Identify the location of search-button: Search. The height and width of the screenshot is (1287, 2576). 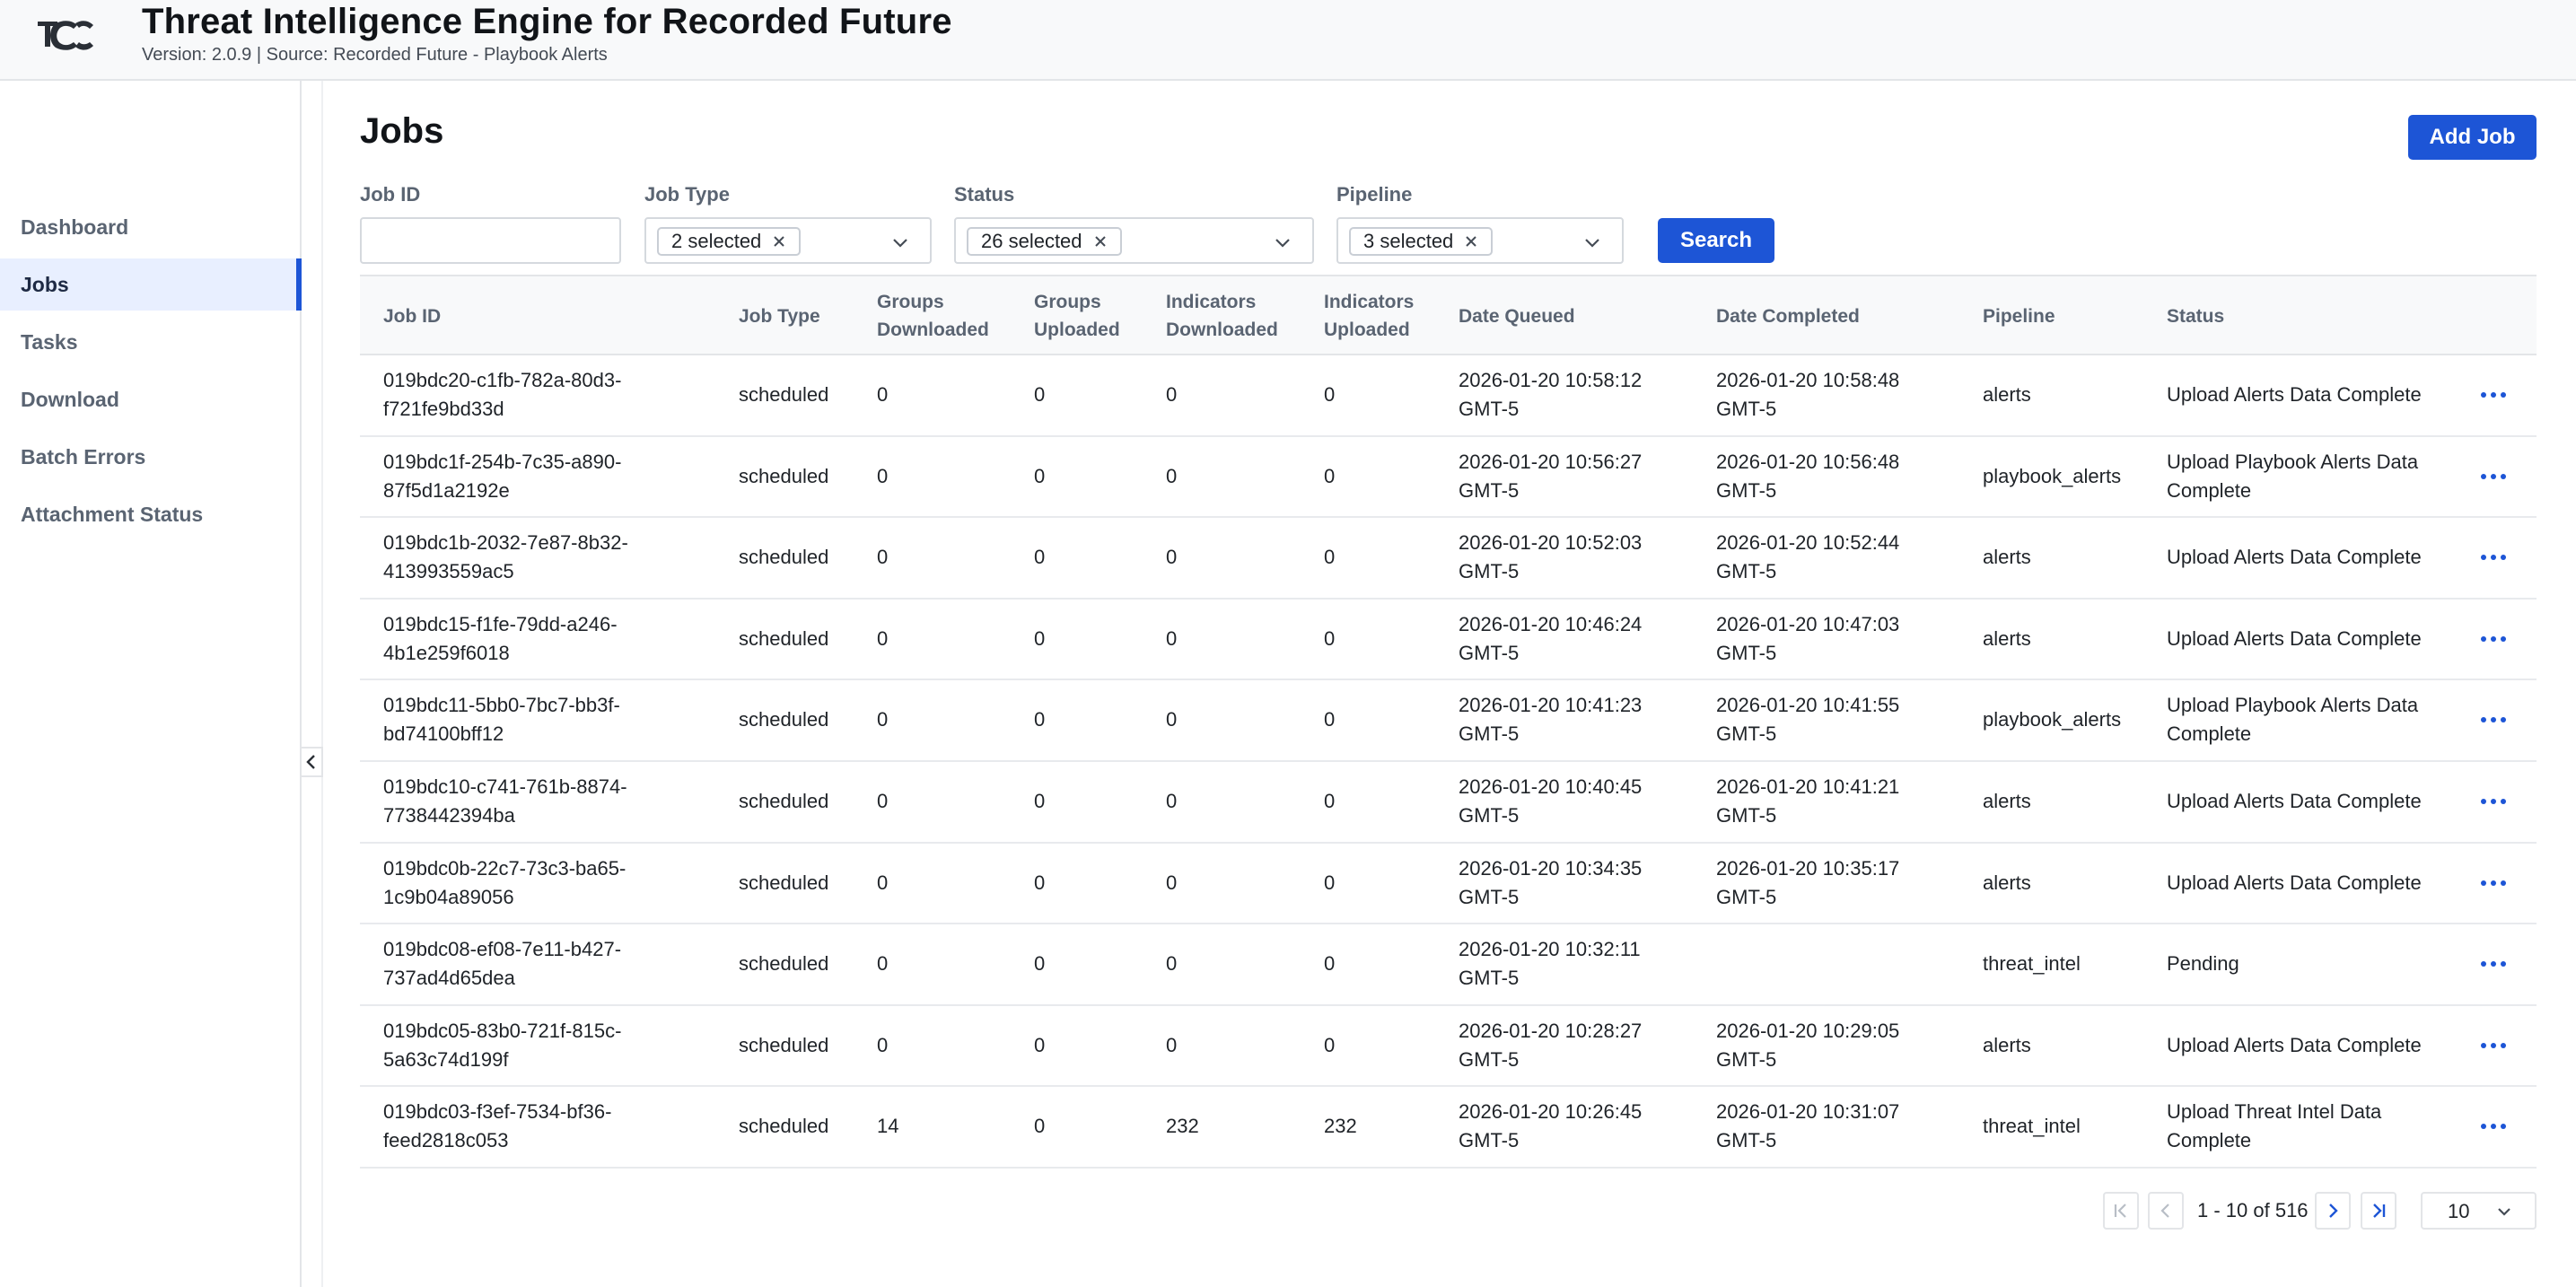
(1716, 241).